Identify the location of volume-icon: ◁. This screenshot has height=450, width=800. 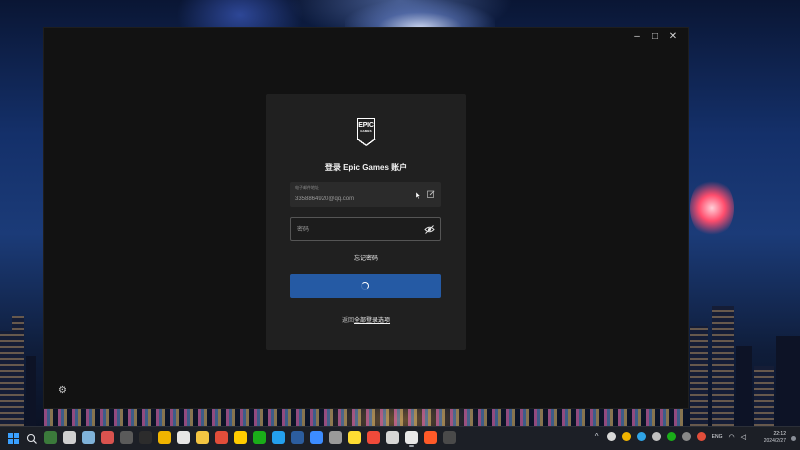
(743, 437).